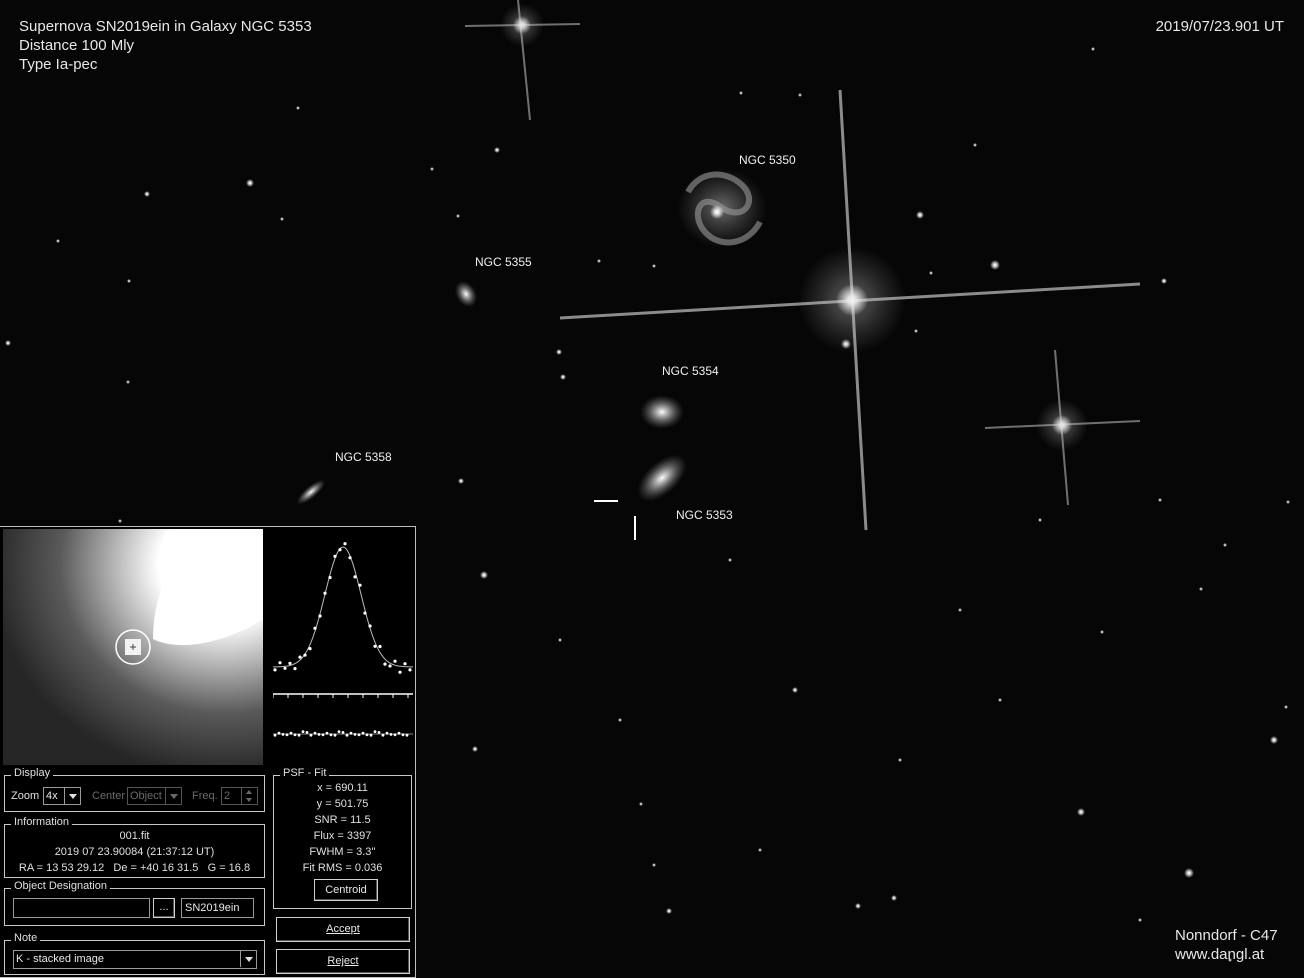 This screenshot has height=978, width=1304. Describe the element at coordinates (135, 959) in the screenshot. I see `note-select: K - stacked image` at that location.